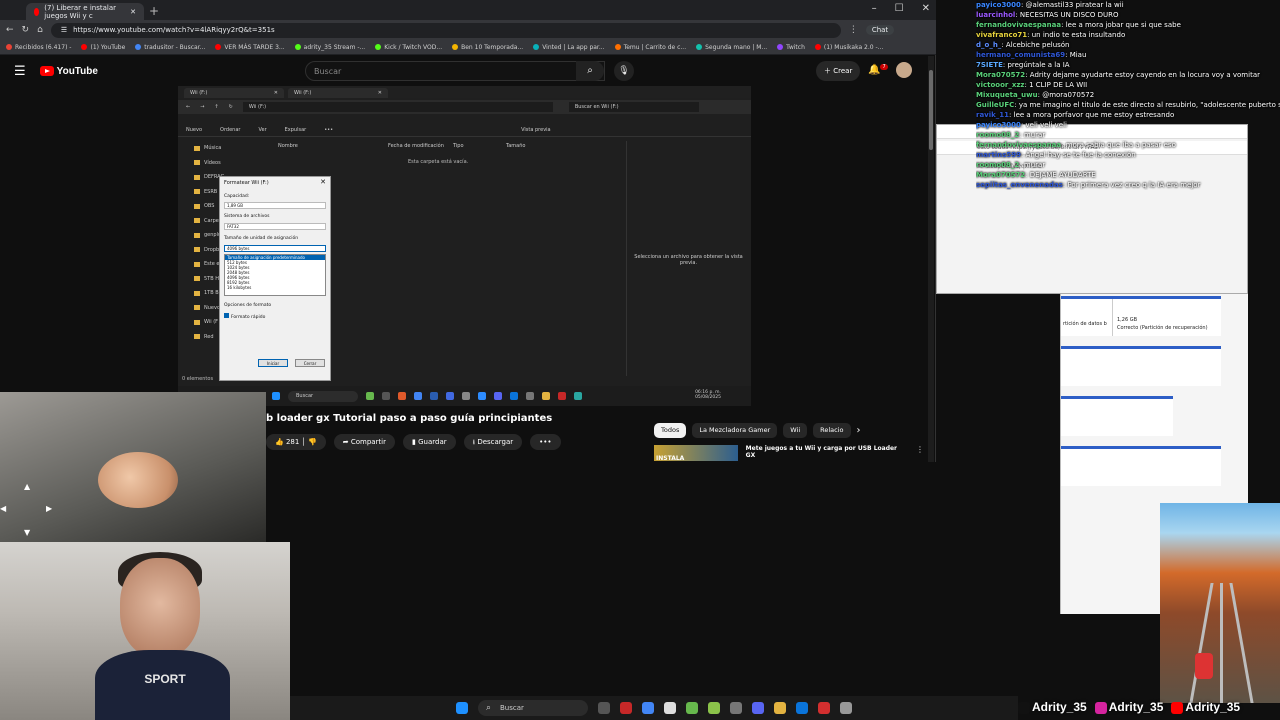 The height and width of the screenshot is (720, 1280). Describe the element at coordinates (536, 130) in the screenshot. I see `preview-button: Vista previa` at that location.